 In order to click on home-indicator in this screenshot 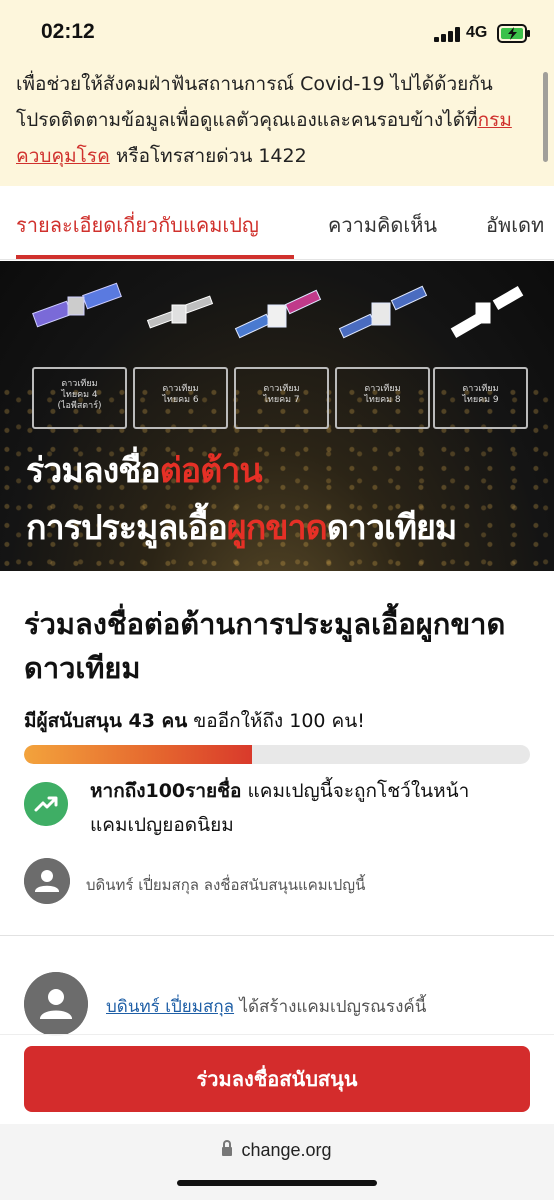, I will do `click(277, 1183)`.